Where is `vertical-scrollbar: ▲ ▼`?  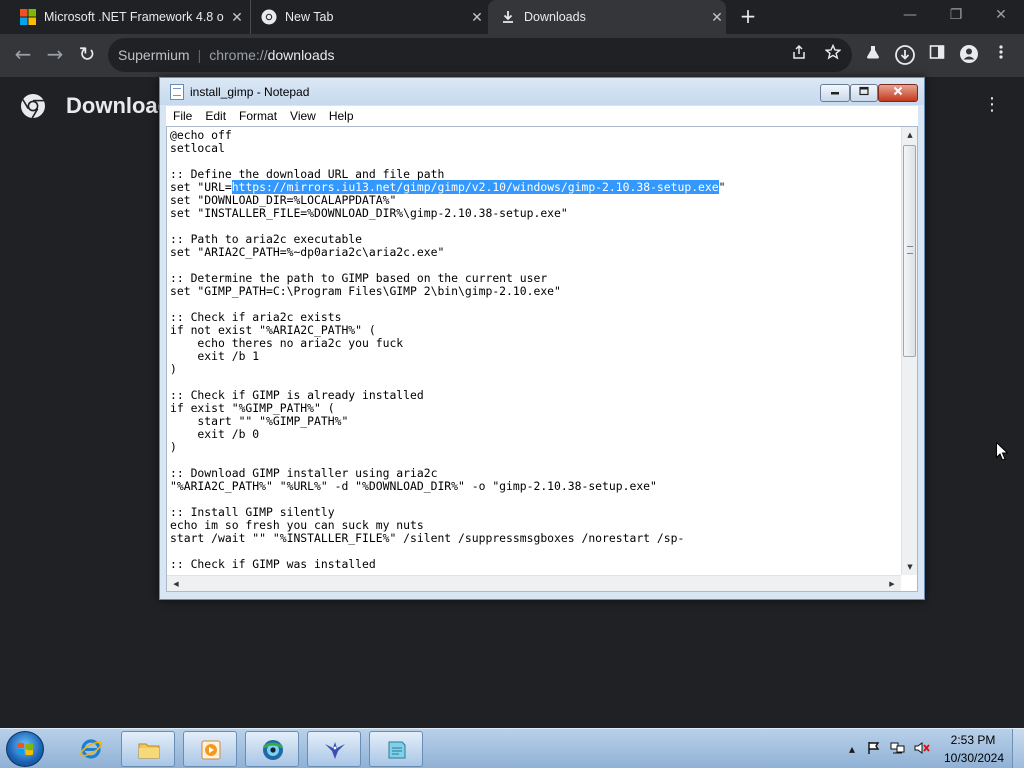 vertical-scrollbar: ▲ ▼ is located at coordinates (909, 351).